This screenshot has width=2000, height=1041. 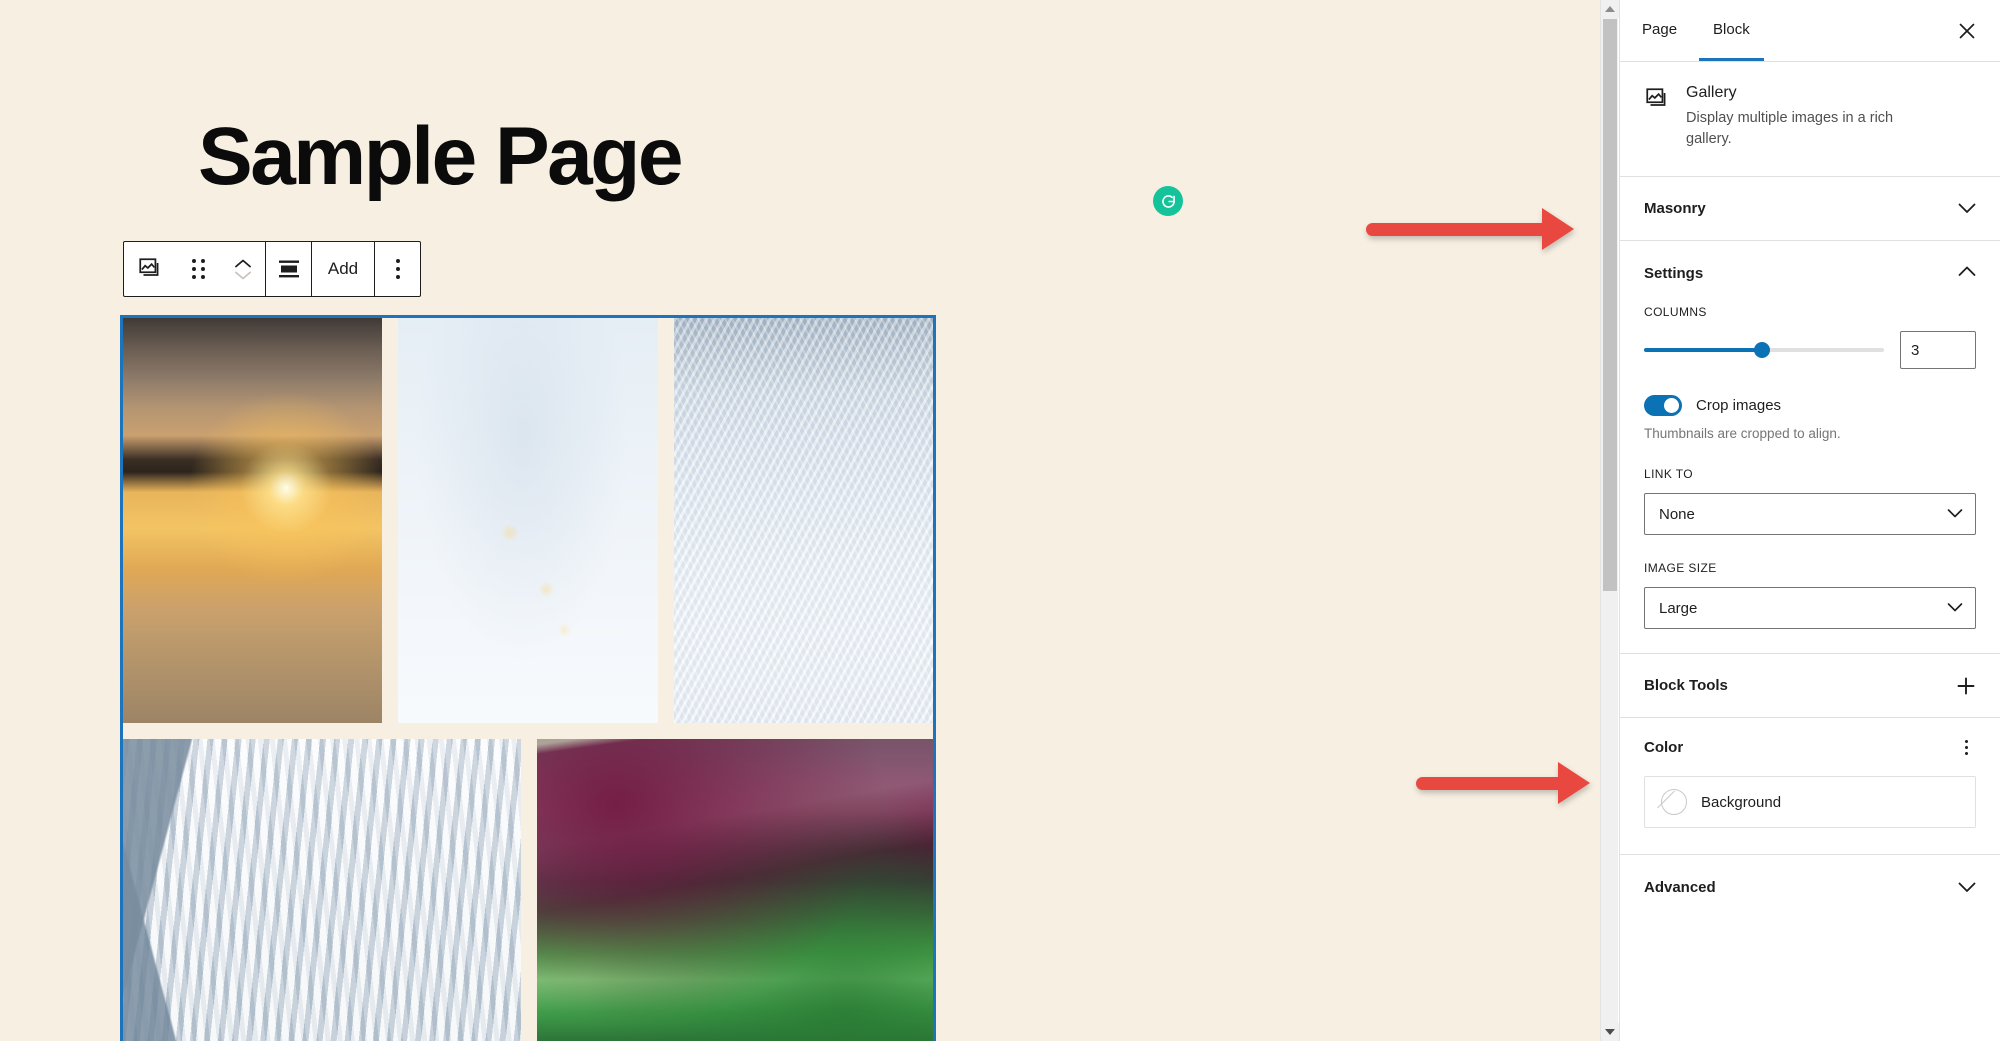 I want to click on color-section-header: Color, so click(x=1810, y=747).